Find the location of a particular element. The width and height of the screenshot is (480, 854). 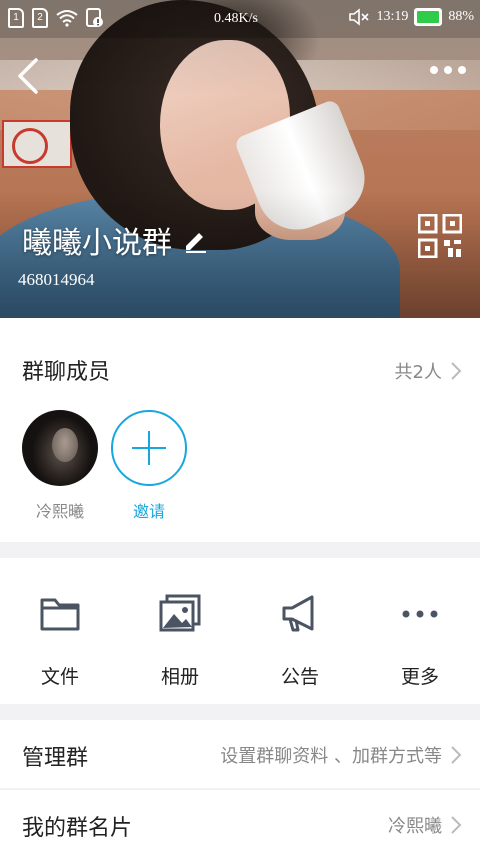

member-item: 冷熙曦 is located at coordinates (60, 466).